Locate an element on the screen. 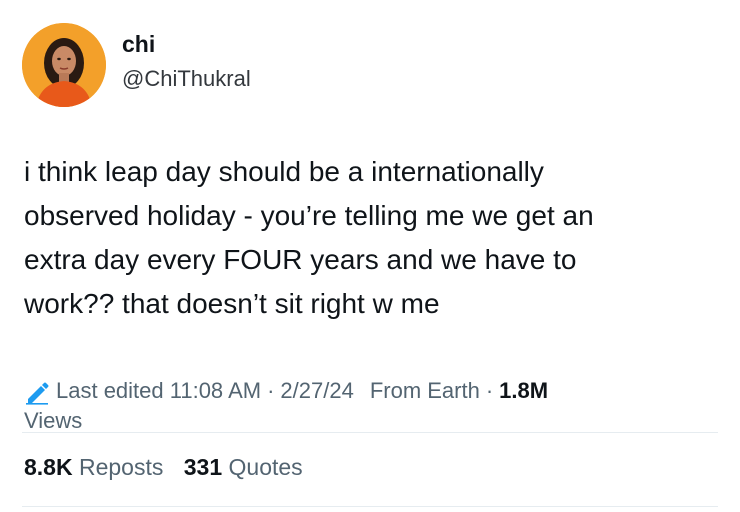 Image resolution: width=740 pixels, height=512 pixels. views-count: 1.8M is located at coordinates (524, 390).